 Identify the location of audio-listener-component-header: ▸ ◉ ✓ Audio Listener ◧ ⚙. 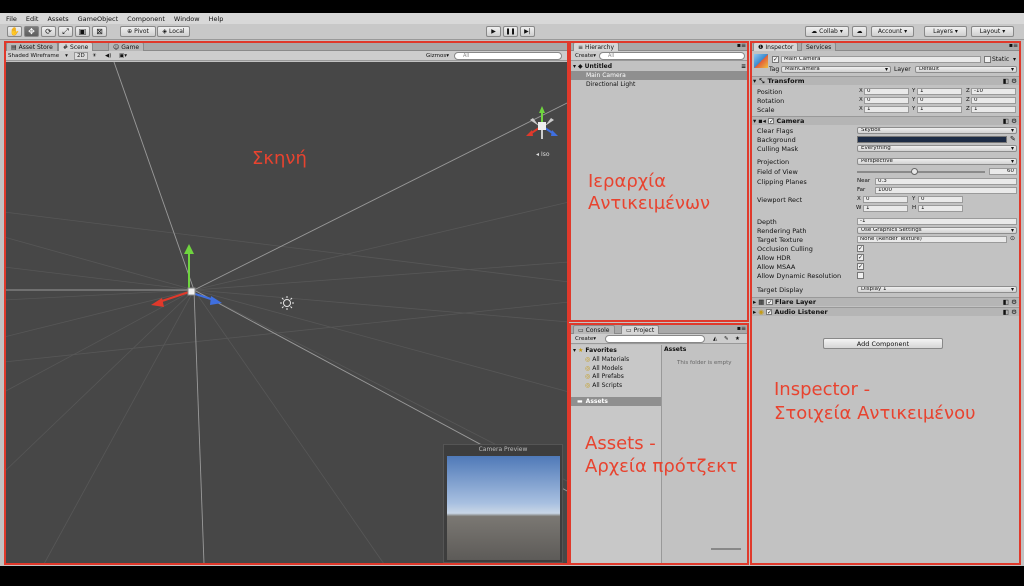
(886, 311).